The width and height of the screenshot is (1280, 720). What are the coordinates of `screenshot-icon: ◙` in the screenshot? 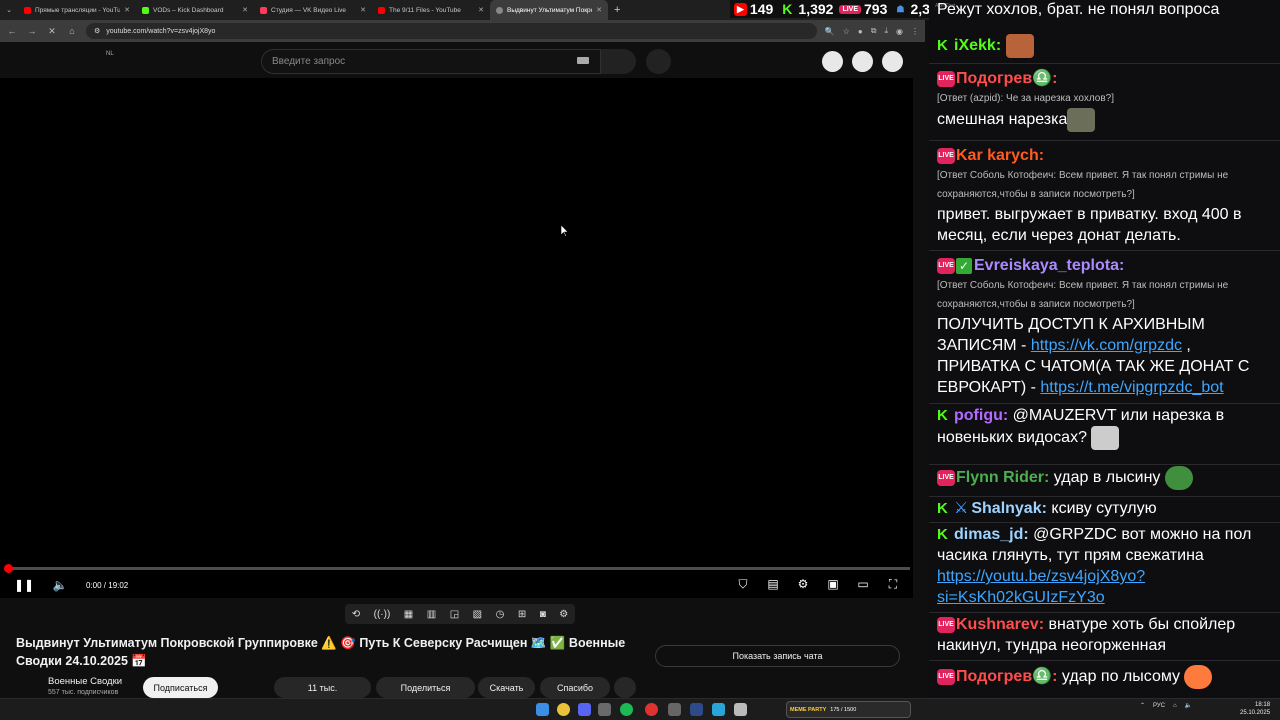 It's located at (543, 614).